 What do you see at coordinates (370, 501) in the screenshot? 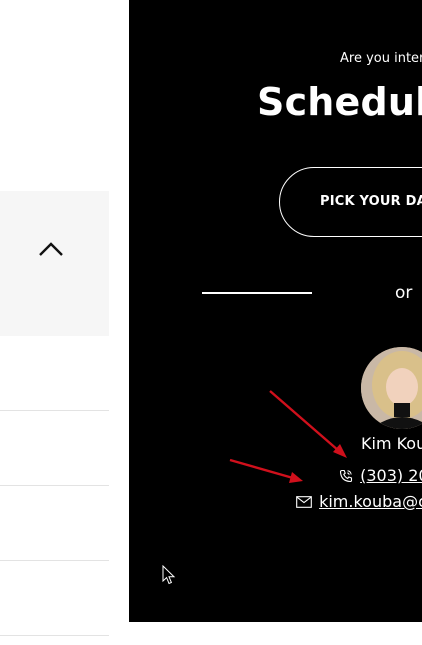
I see `agent-email-link: kim.kouba@co` at bounding box center [370, 501].